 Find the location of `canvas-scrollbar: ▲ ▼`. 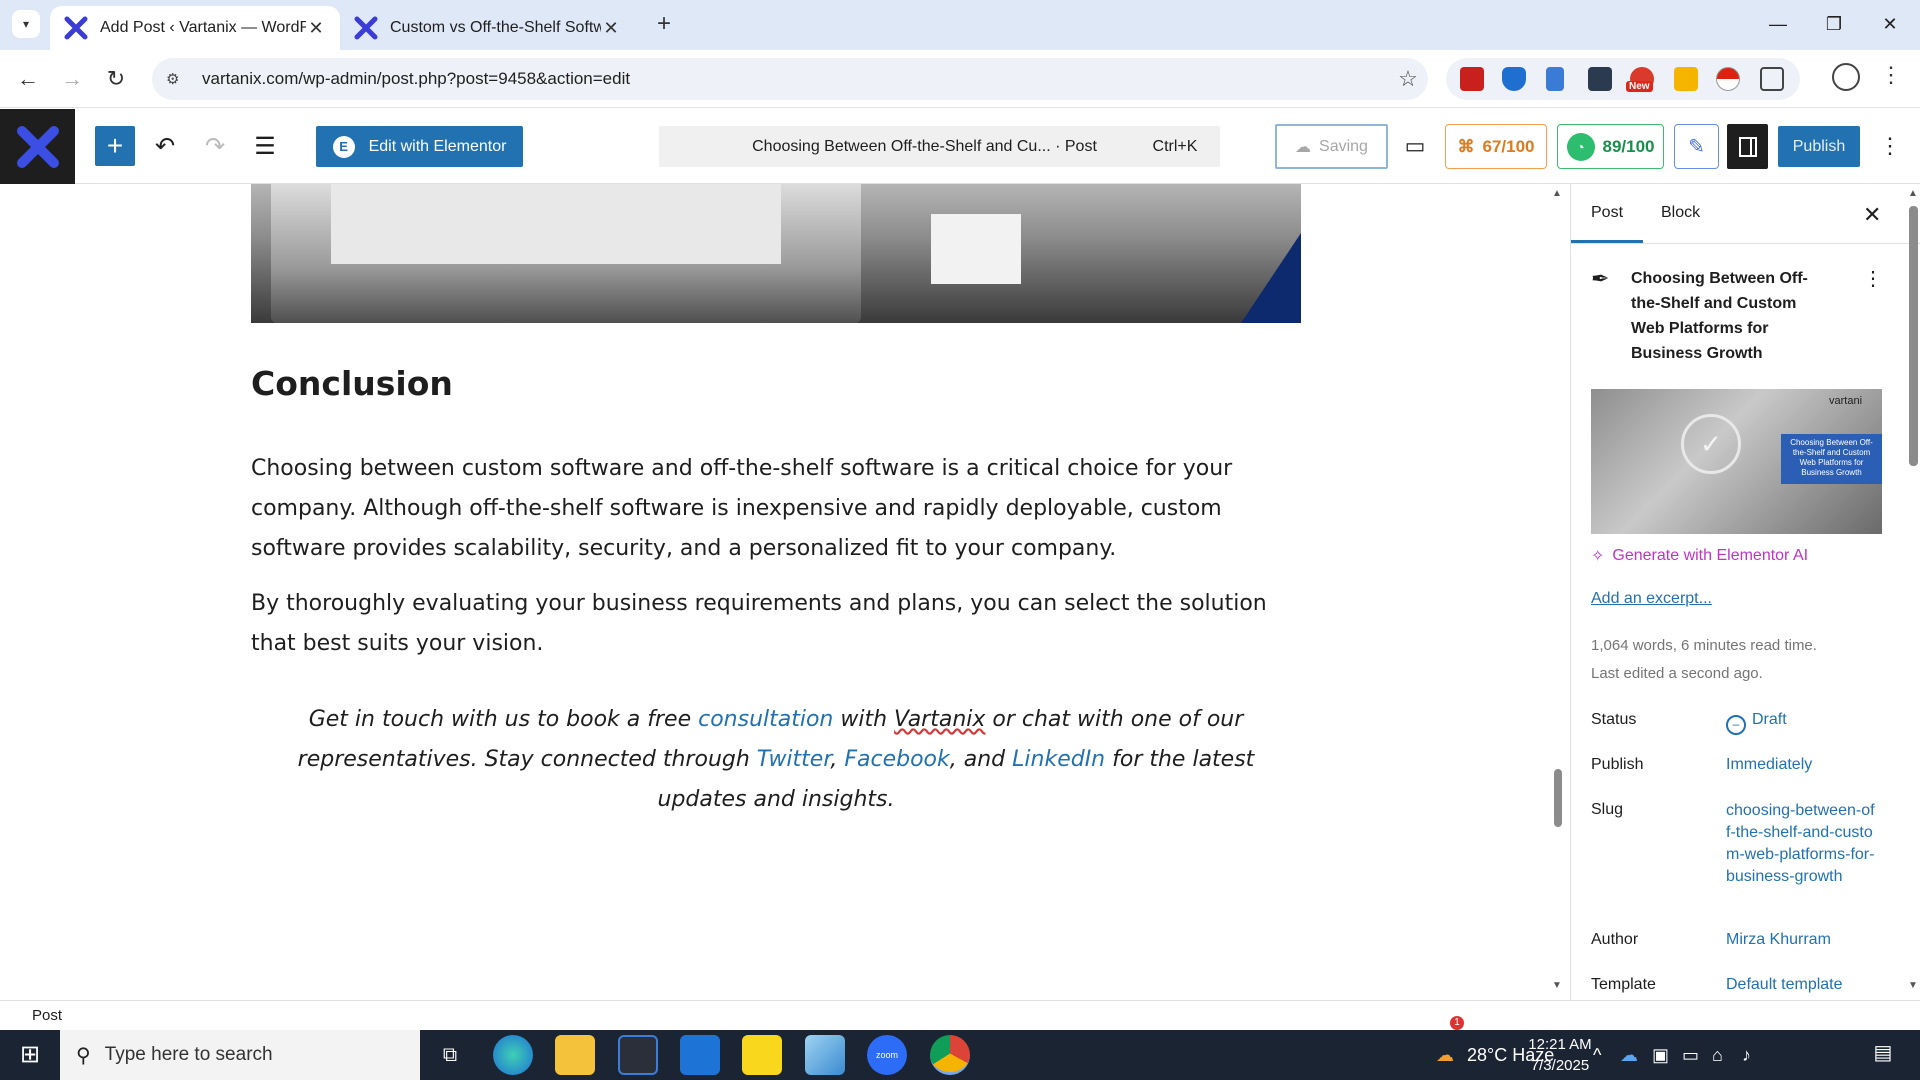

canvas-scrollbar: ▲ ▼ is located at coordinates (1558, 592).